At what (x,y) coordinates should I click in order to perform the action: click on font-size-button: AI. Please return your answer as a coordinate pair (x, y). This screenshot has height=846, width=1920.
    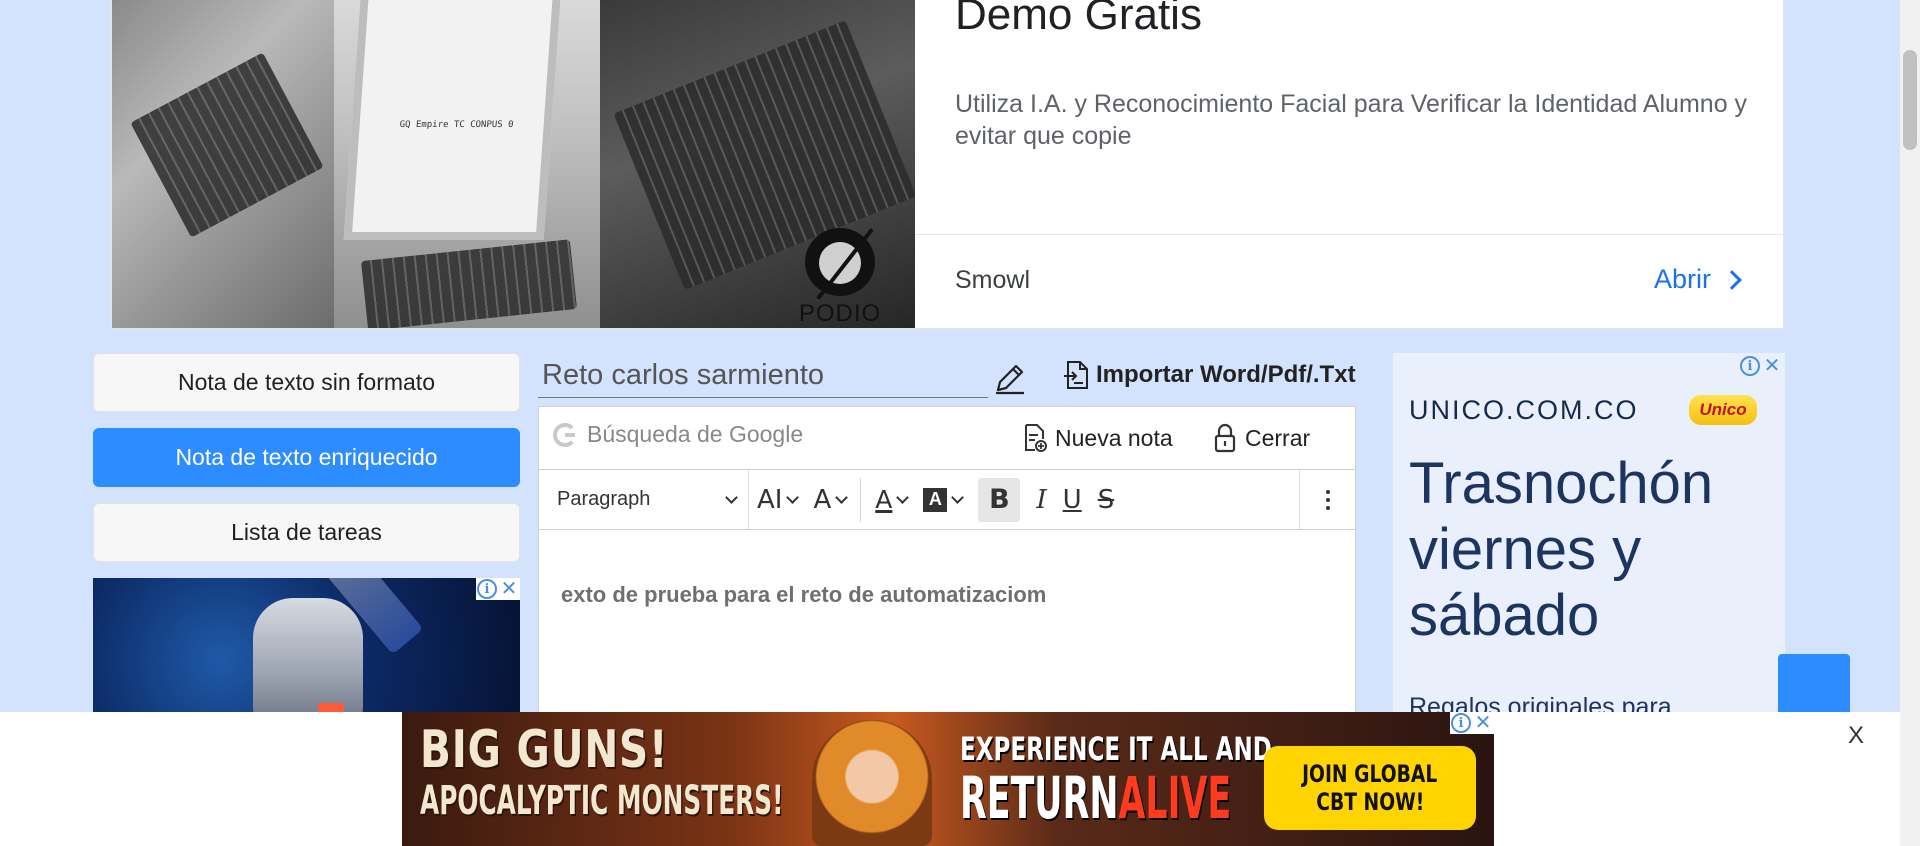
    Looking at the image, I should click on (777, 499).